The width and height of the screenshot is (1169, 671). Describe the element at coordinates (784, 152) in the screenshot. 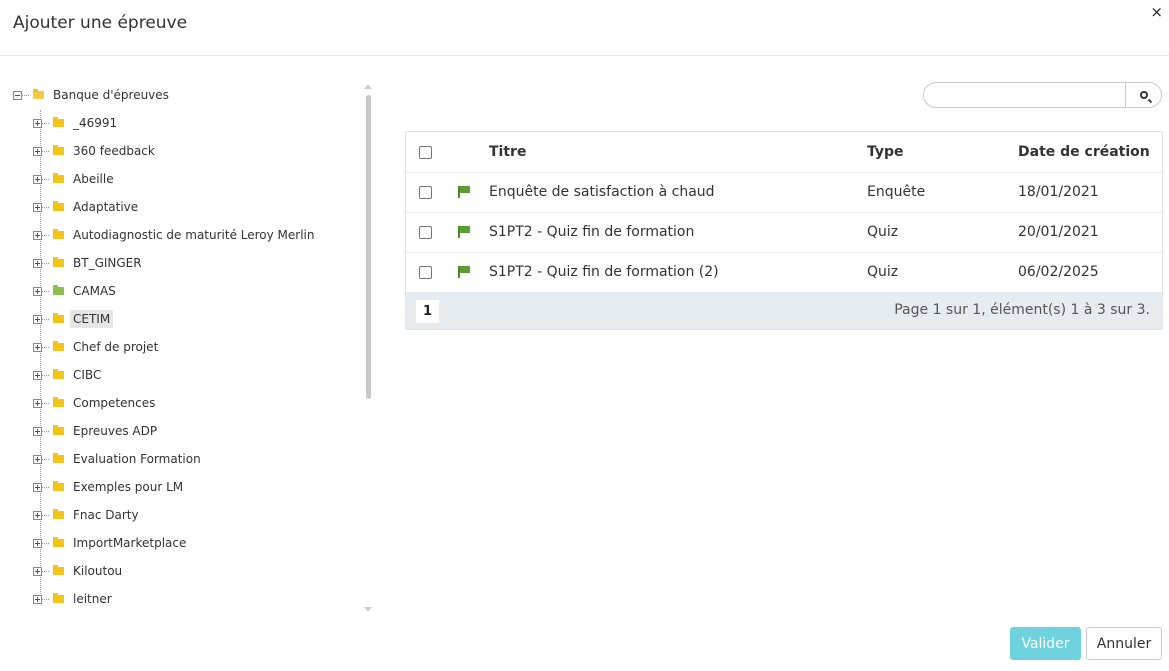

I see `table-header-row: Titre Type Date de création` at that location.